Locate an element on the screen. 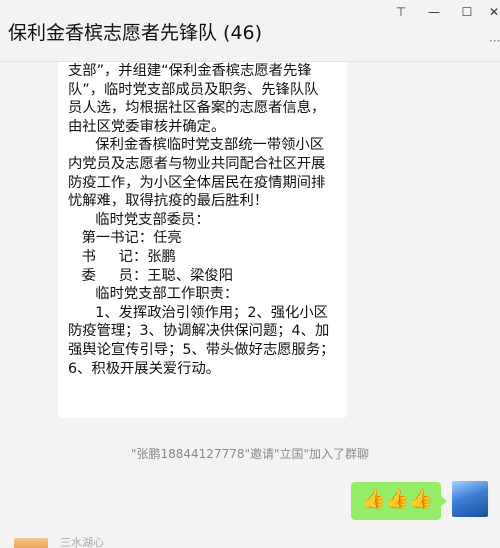  message-line: 防疫管理；3、协调解决供保问题；4、加 is located at coordinates (199, 331).